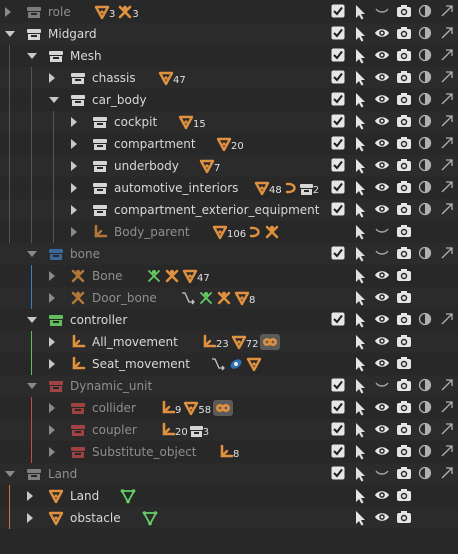 This screenshot has width=458, height=554. What do you see at coordinates (107, 276) in the screenshot?
I see `row-label: Bone` at bounding box center [107, 276].